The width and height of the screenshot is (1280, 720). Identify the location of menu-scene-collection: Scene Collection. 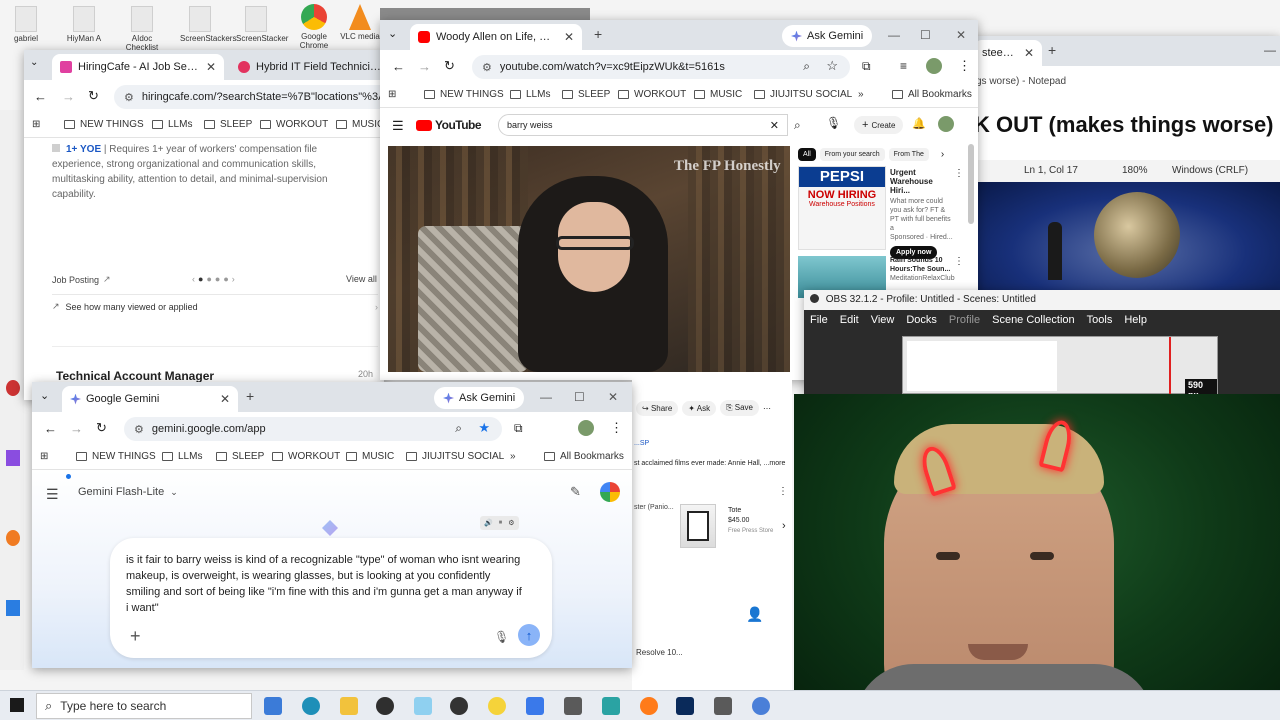
(1033, 320).